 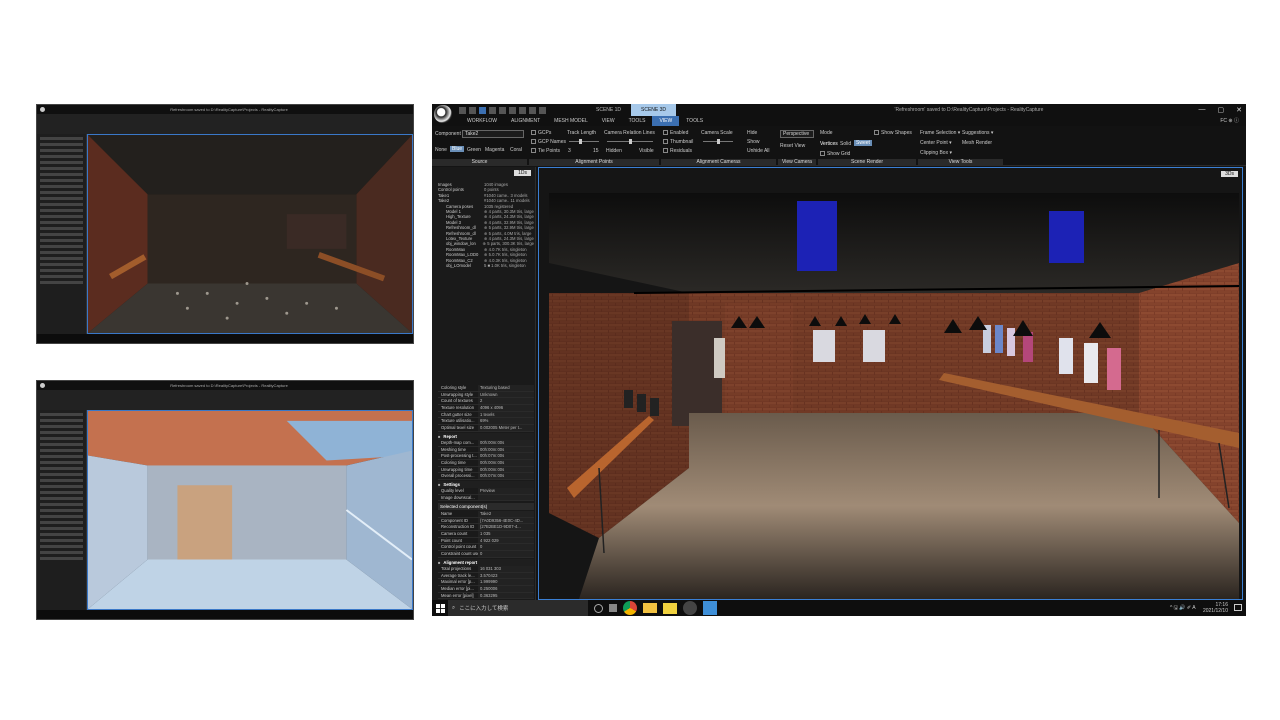 What do you see at coordinates (486, 576) in the screenshot?
I see `property-row: Average track le... 3.570423` at bounding box center [486, 576].